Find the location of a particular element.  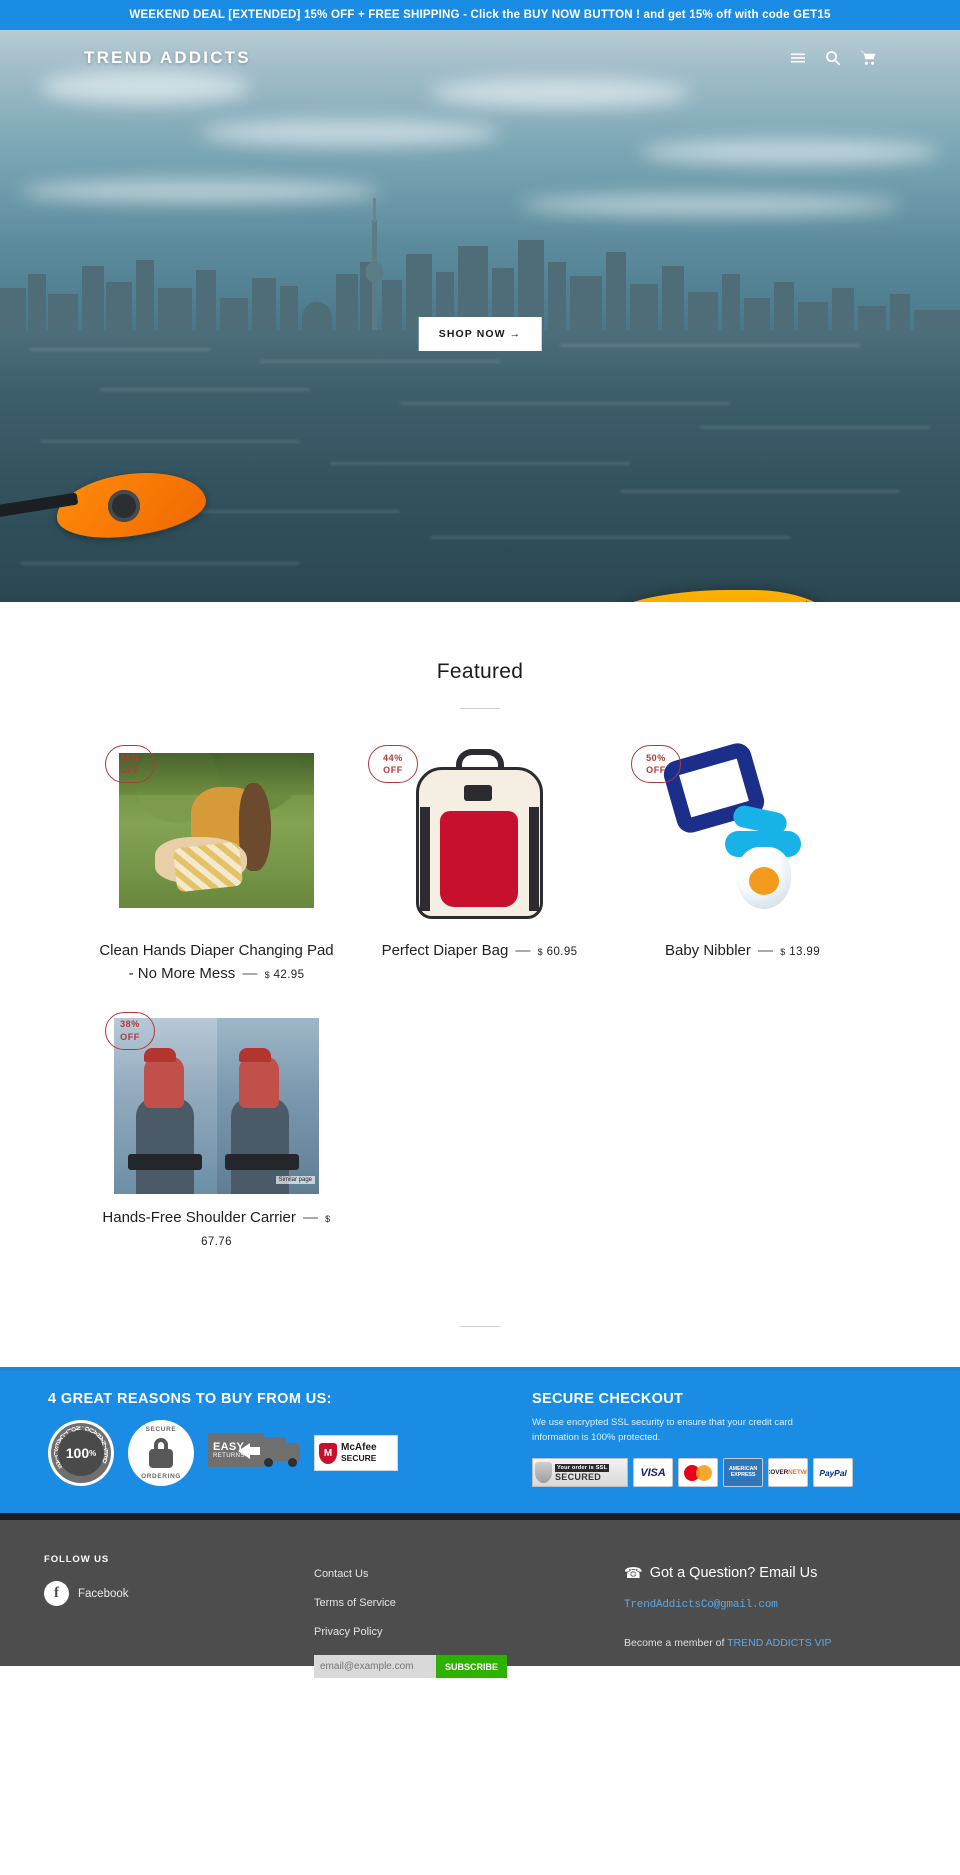

mcafee-shield-icon: M is located at coordinates (328, 1453).